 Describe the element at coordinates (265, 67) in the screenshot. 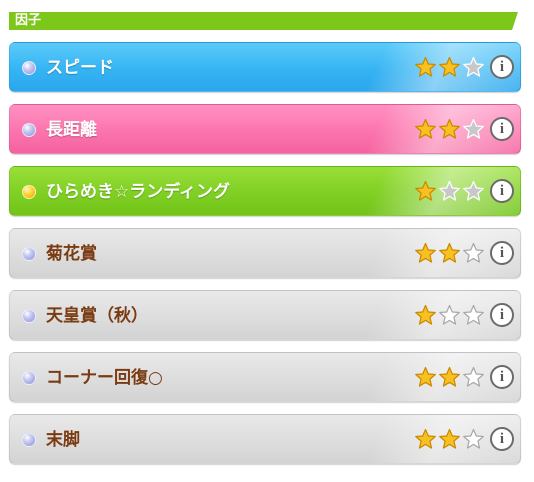

I see `factor-row: スピード i` at that location.